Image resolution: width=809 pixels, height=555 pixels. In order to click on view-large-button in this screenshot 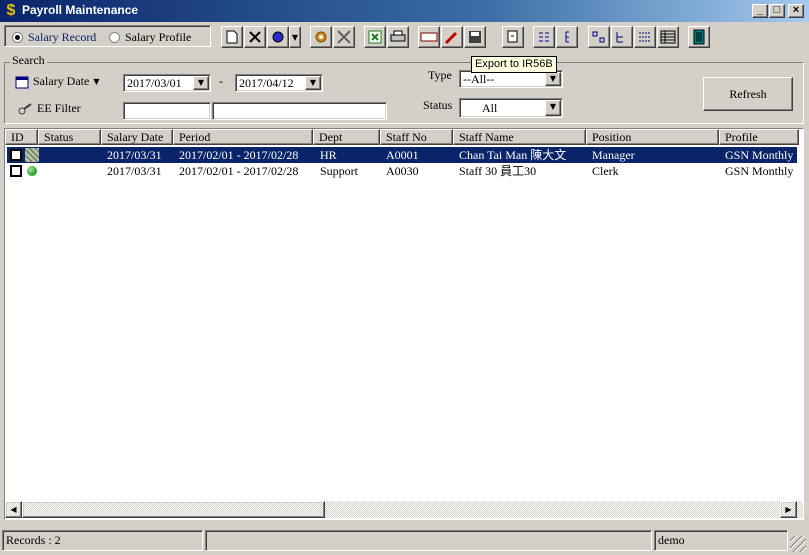, I will do `click(599, 37)`.